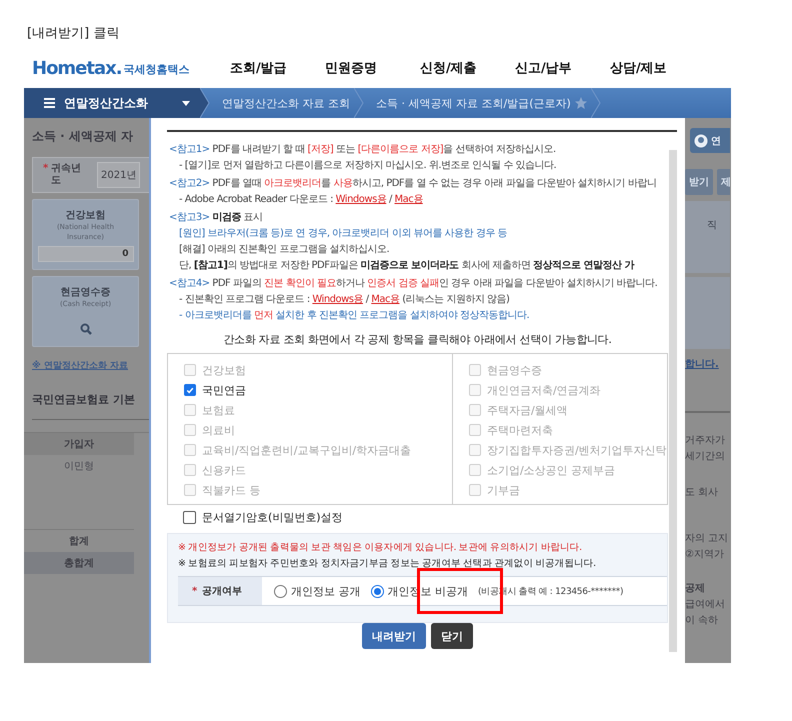  What do you see at coordinates (317, 591) in the screenshot?
I see `radio-option: 개인정보 공개` at bounding box center [317, 591].